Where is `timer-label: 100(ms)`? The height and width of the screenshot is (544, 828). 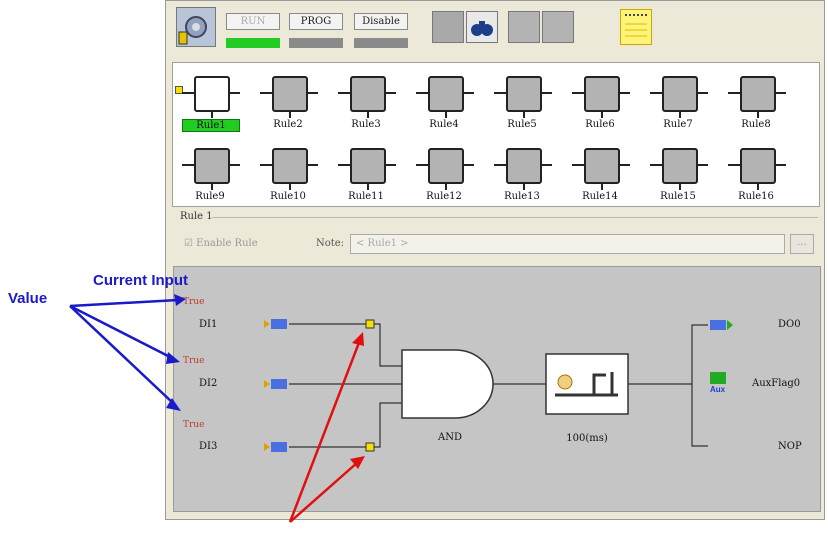 timer-label: 100(ms) is located at coordinates (587, 438).